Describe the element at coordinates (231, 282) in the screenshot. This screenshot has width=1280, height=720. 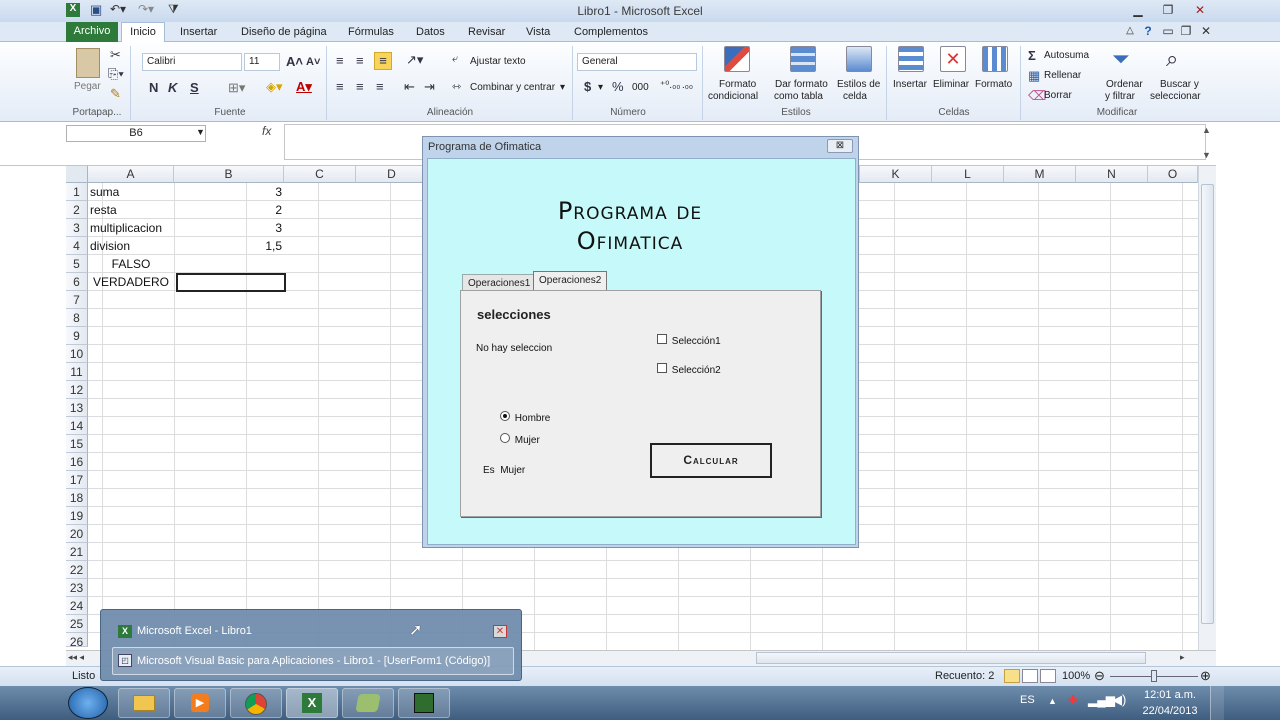
I see `active-cell-selection` at that location.